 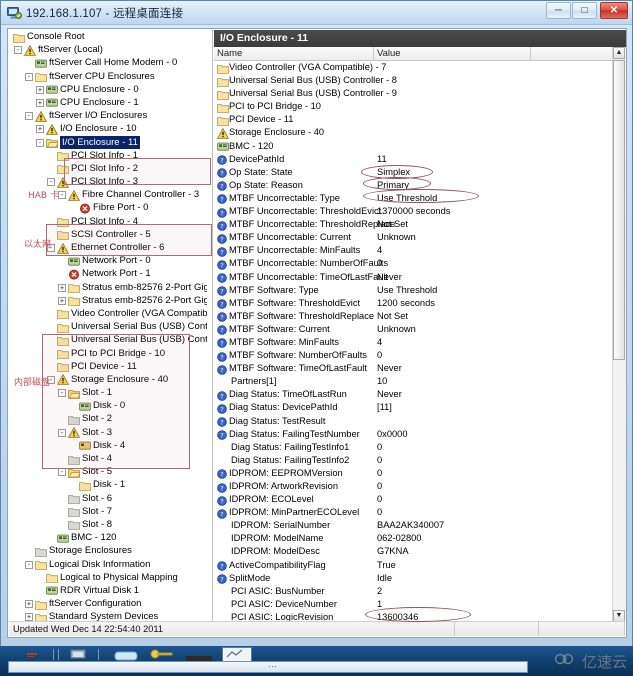 I want to click on tree-item: BMC - 120, so click(x=108, y=537).